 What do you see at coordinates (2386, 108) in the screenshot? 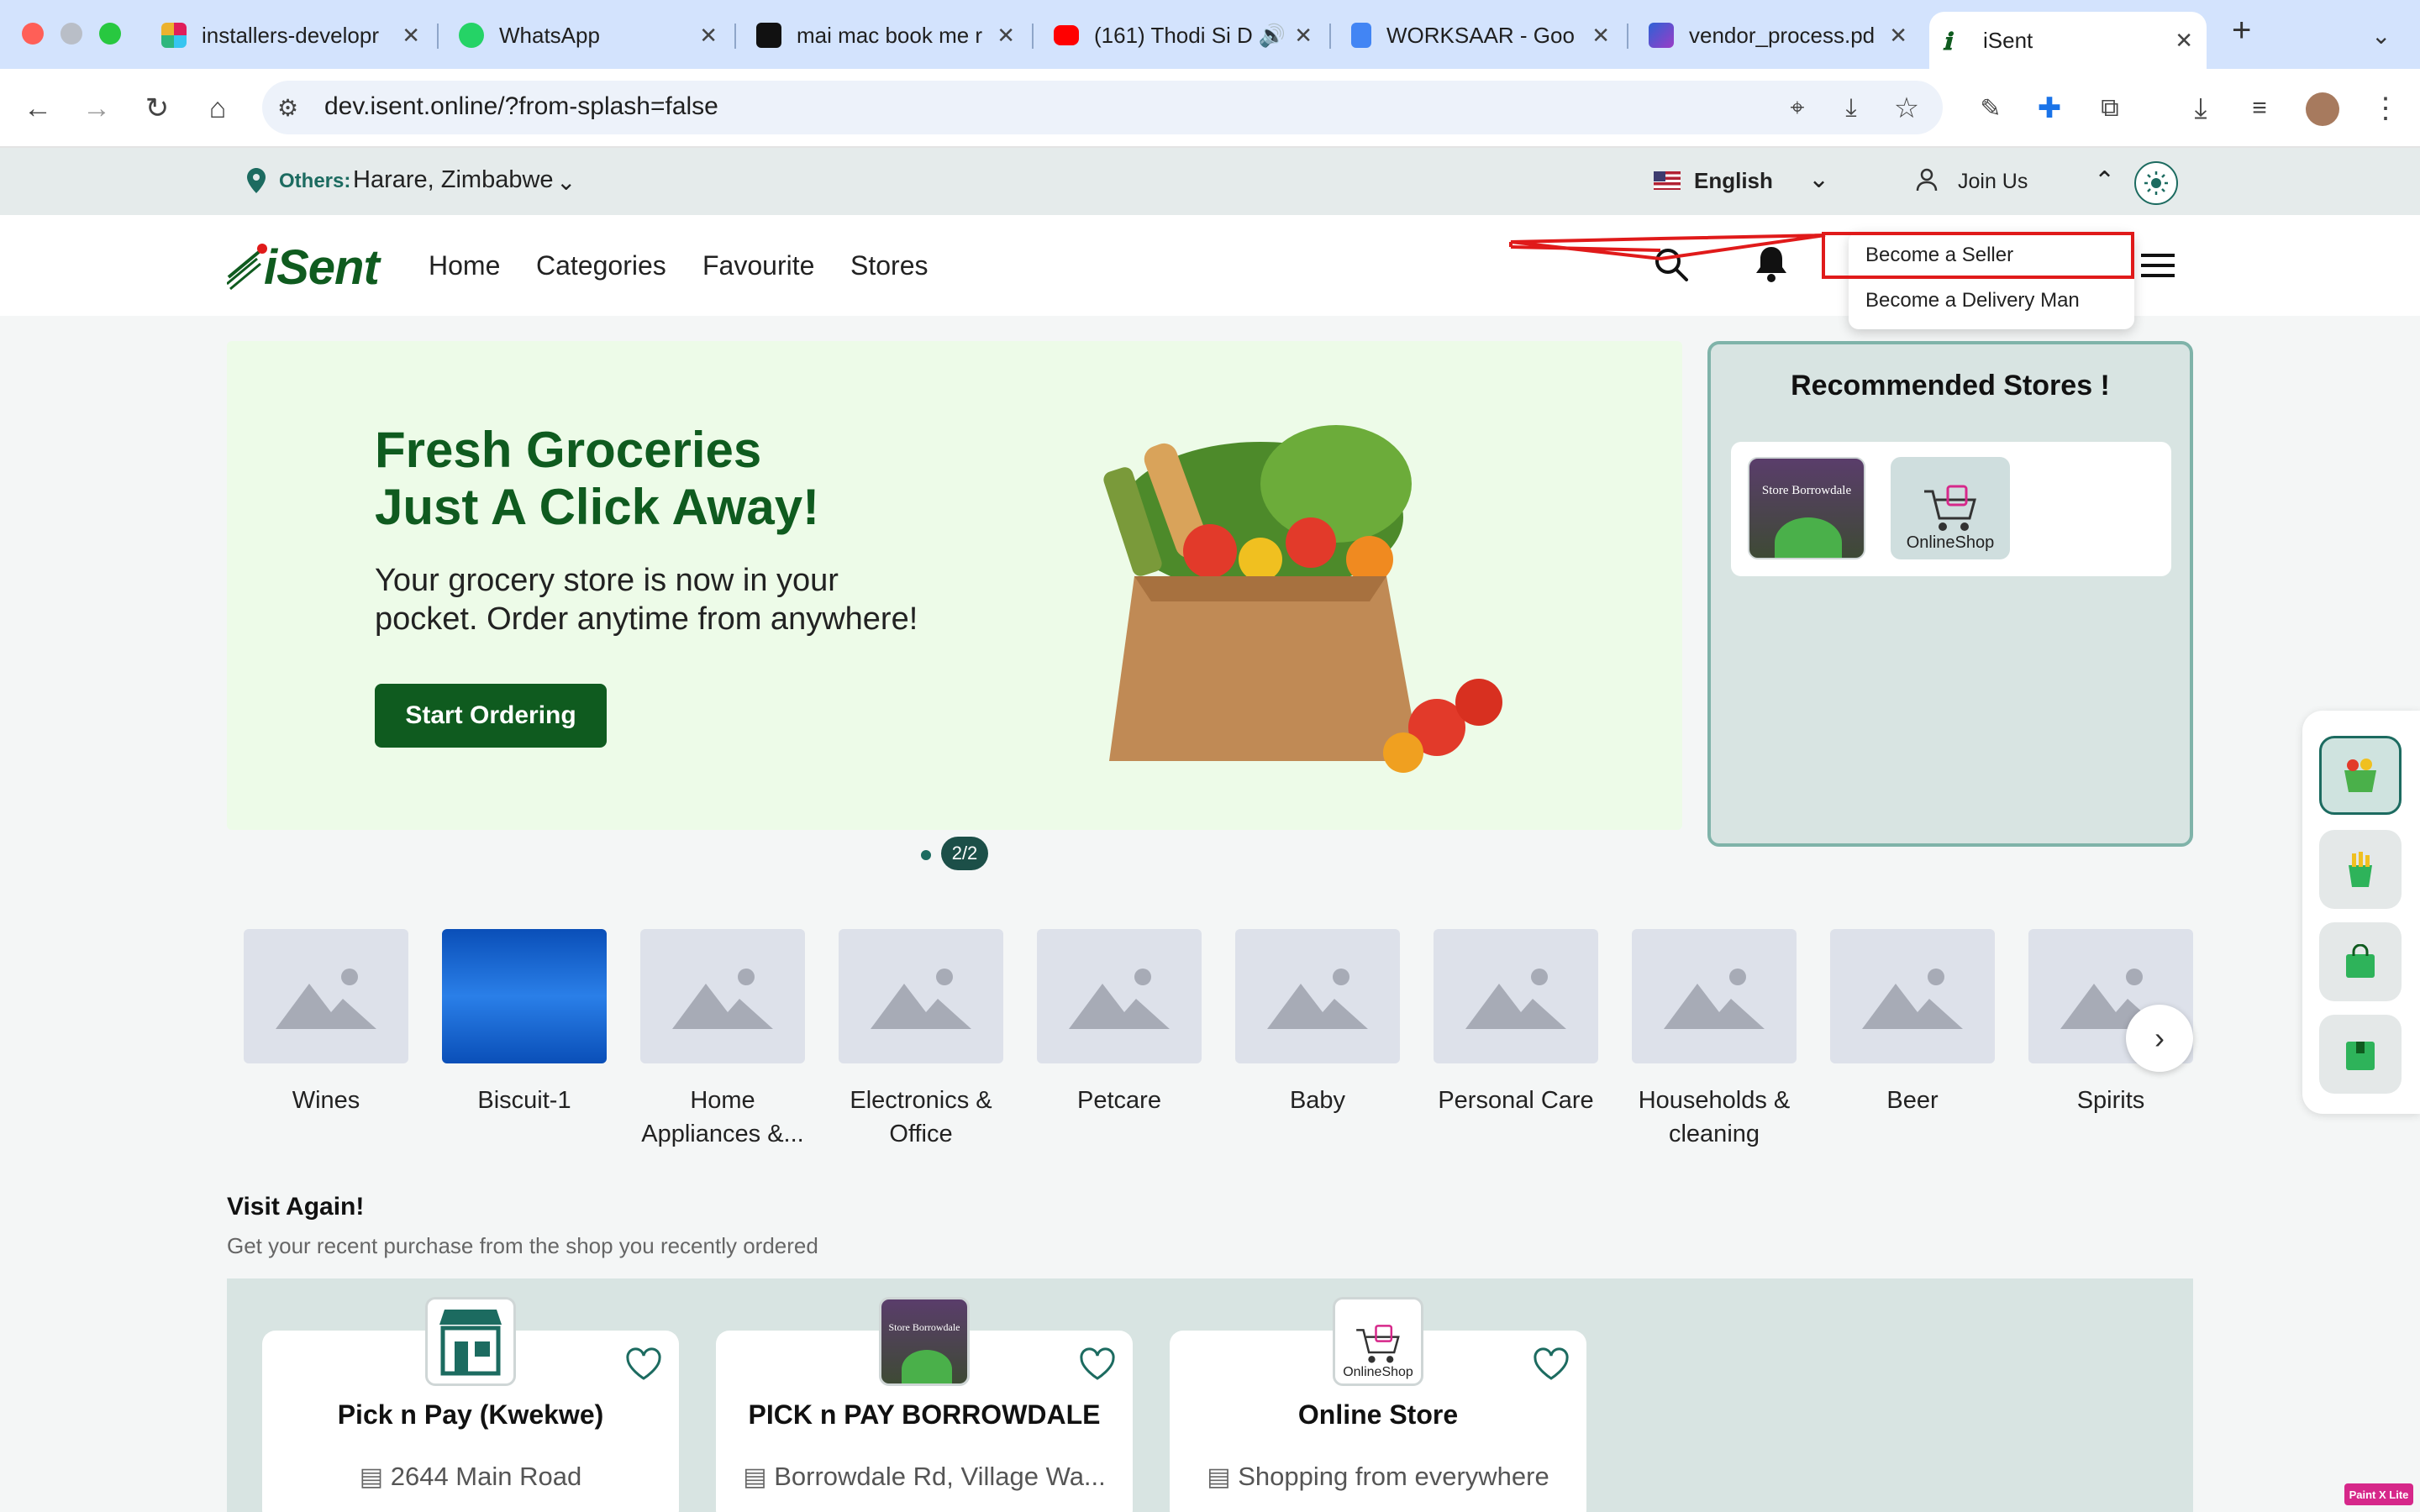
I see `more-menu-icon: ⋮` at bounding box center [2386, 108].